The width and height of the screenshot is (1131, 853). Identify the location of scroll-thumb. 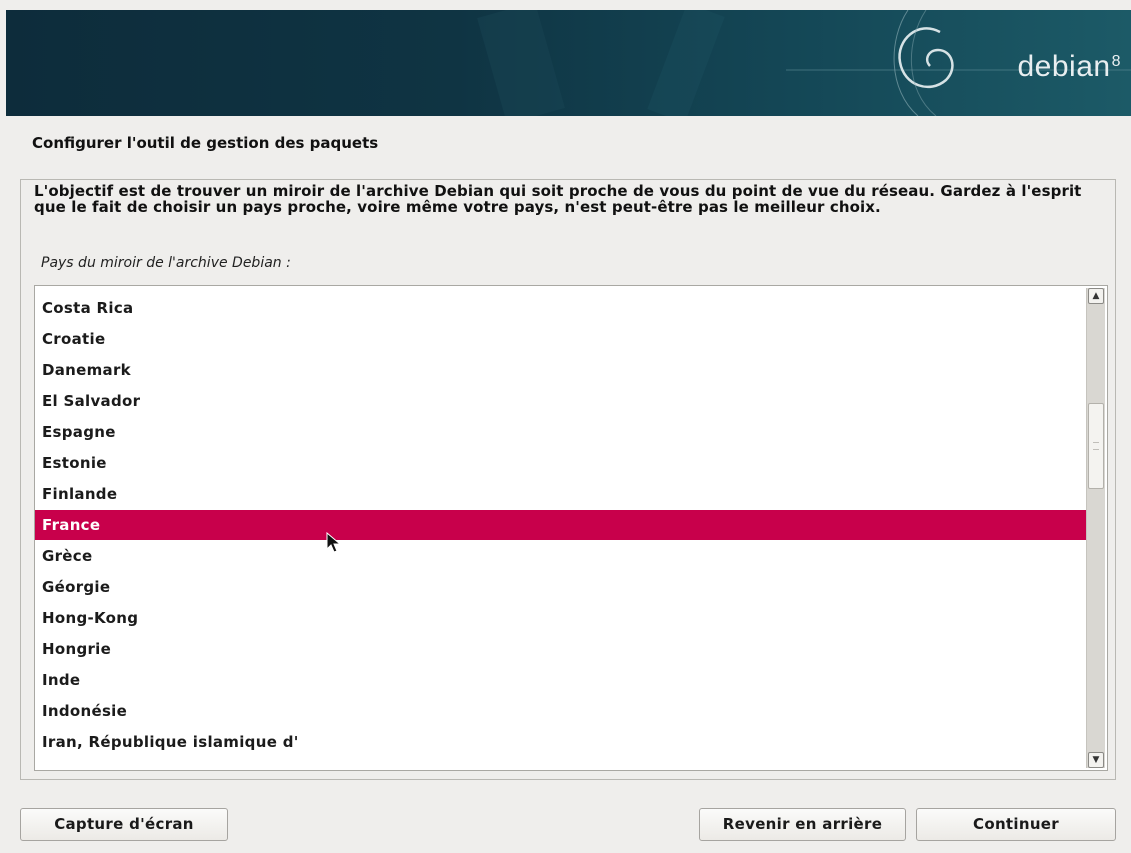
(1096, 446).